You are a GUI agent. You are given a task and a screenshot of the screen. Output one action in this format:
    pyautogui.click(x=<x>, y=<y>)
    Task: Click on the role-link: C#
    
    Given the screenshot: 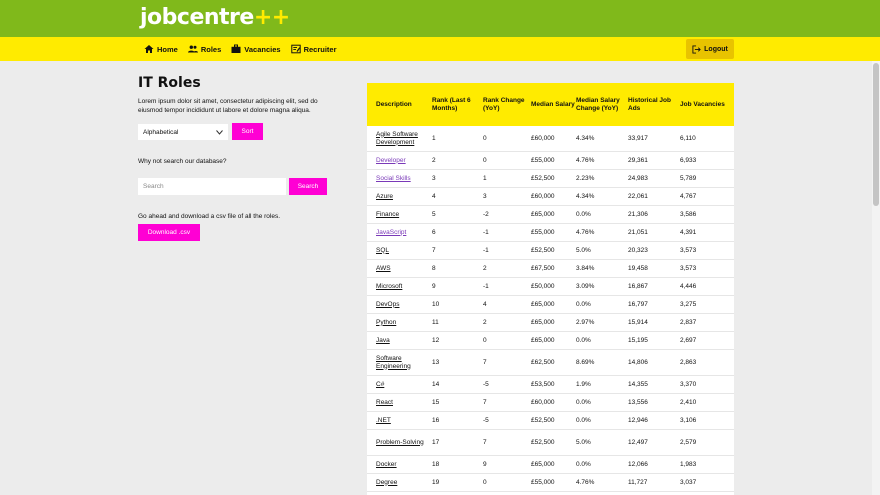 What is the action you would take?
    pyautogui.click(x=380, y=384)
    